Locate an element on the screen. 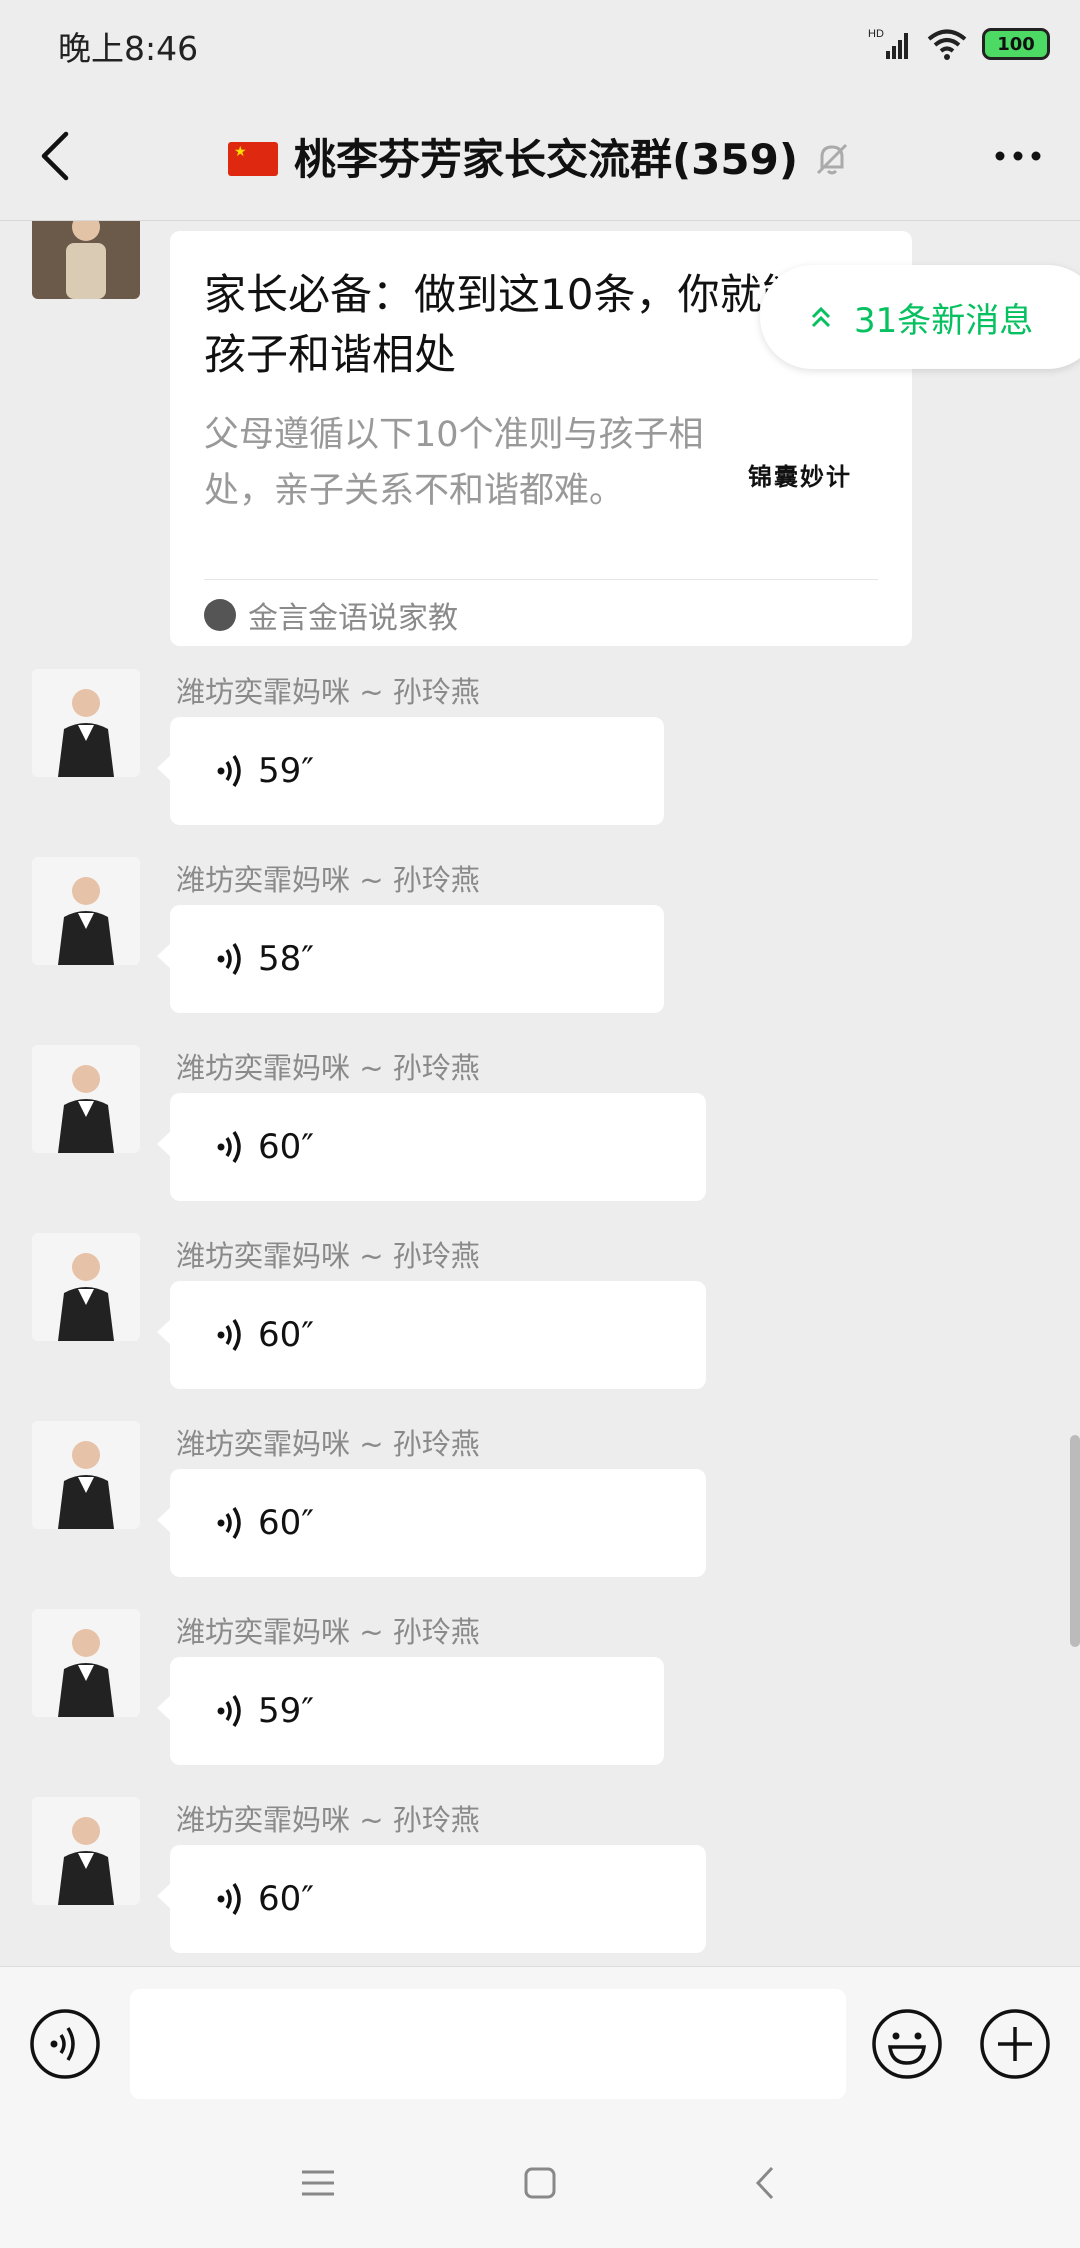 Image resolution: width=1080 pixels, height=2248 pixels. battery-level: 100 is located at coordinates (1016, 44).